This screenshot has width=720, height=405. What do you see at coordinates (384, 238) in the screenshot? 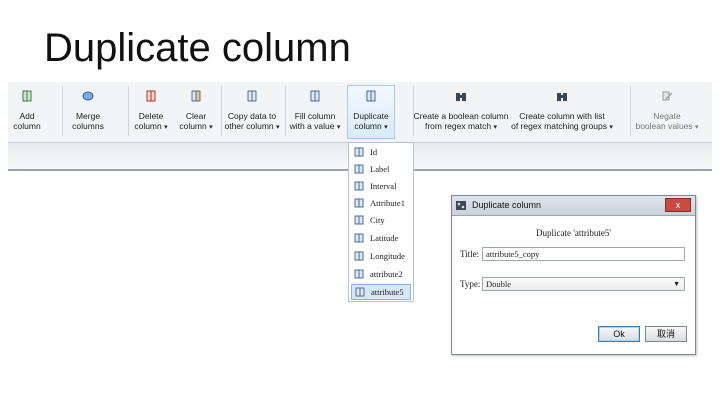
I see `menu-item-label: Latitude` at bounding box center [384, 238].